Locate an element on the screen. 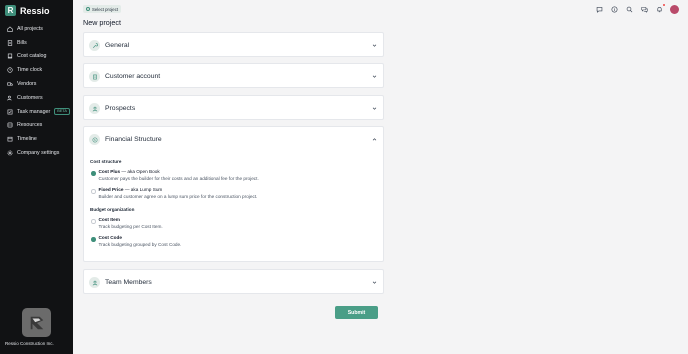 This screenshot has height=354, width=688. team-members-header: Team Members is located at coordinates (233, 282).